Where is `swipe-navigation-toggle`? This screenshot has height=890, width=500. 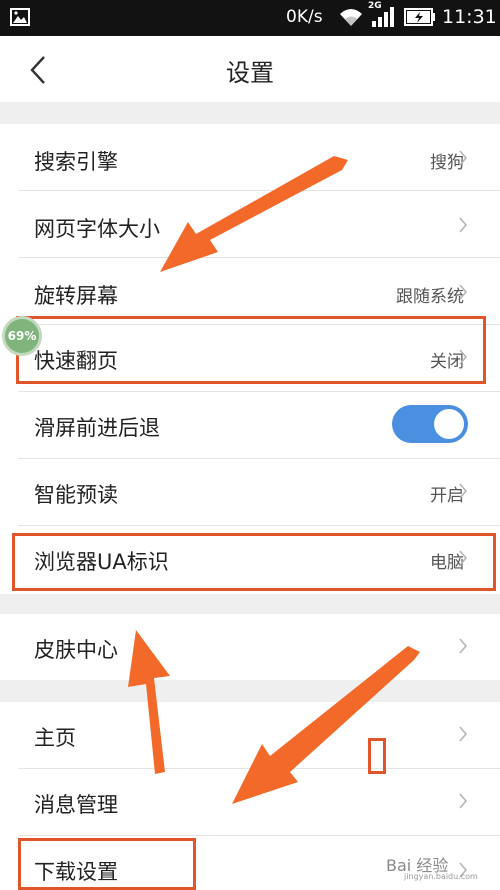
swipe-navigation-toggle is located at coordinates (430, 424).